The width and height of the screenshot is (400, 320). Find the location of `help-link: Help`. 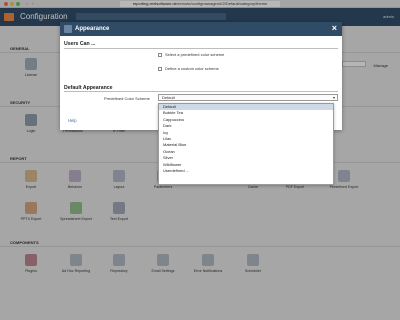

help-link: Help is located at coordinates (72, 120).